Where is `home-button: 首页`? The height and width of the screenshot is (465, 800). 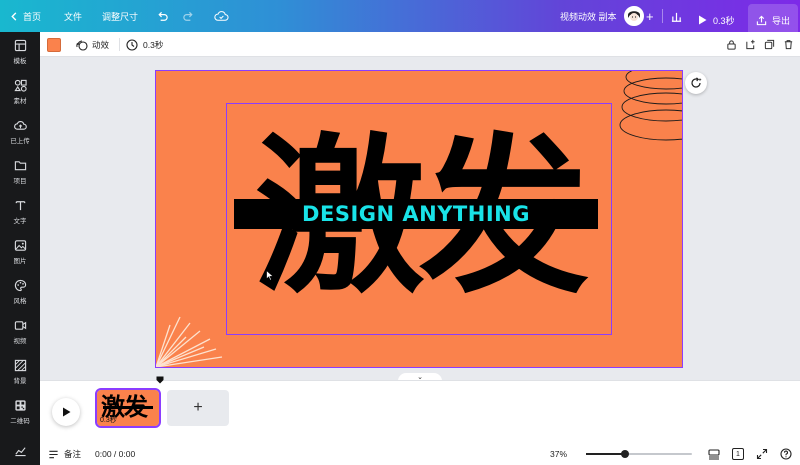 home-button: 首页 is located at coordinates (25, 16).